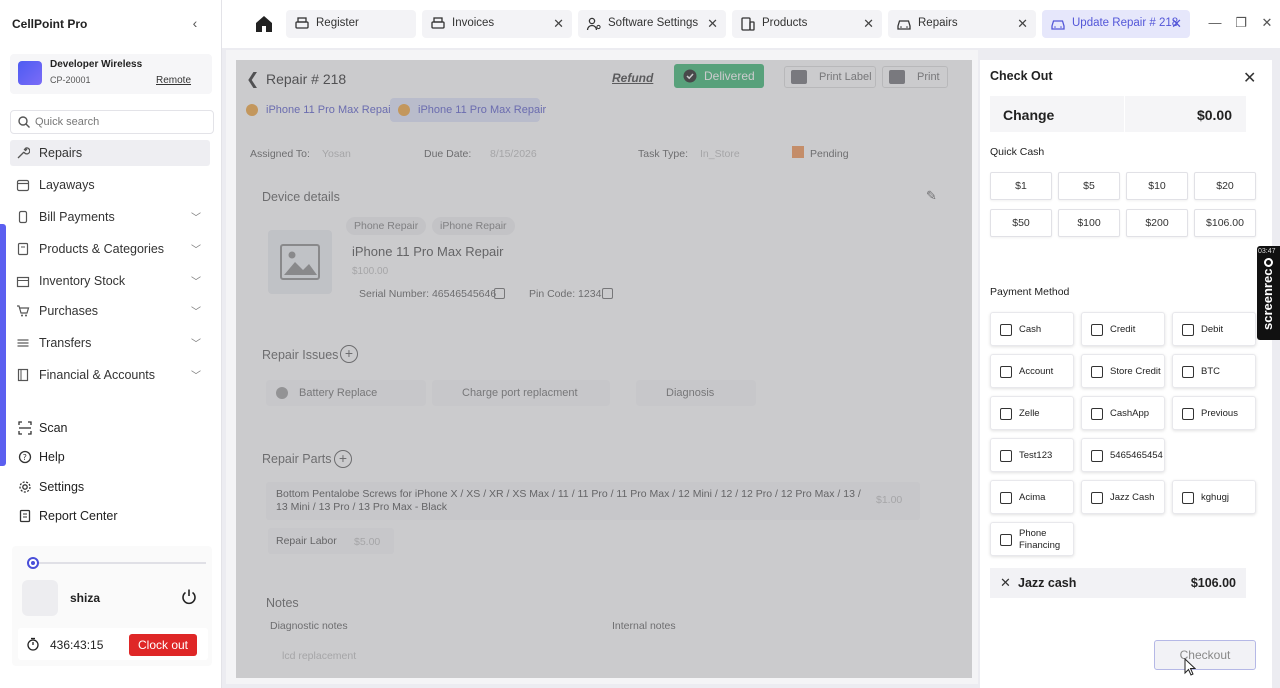 The image size is (1280, 688). What do you see at coordinates (1032, 413) in the screenshot?
I see `payment-zelle-button: Zelle` at bounding box center [1032, 413].